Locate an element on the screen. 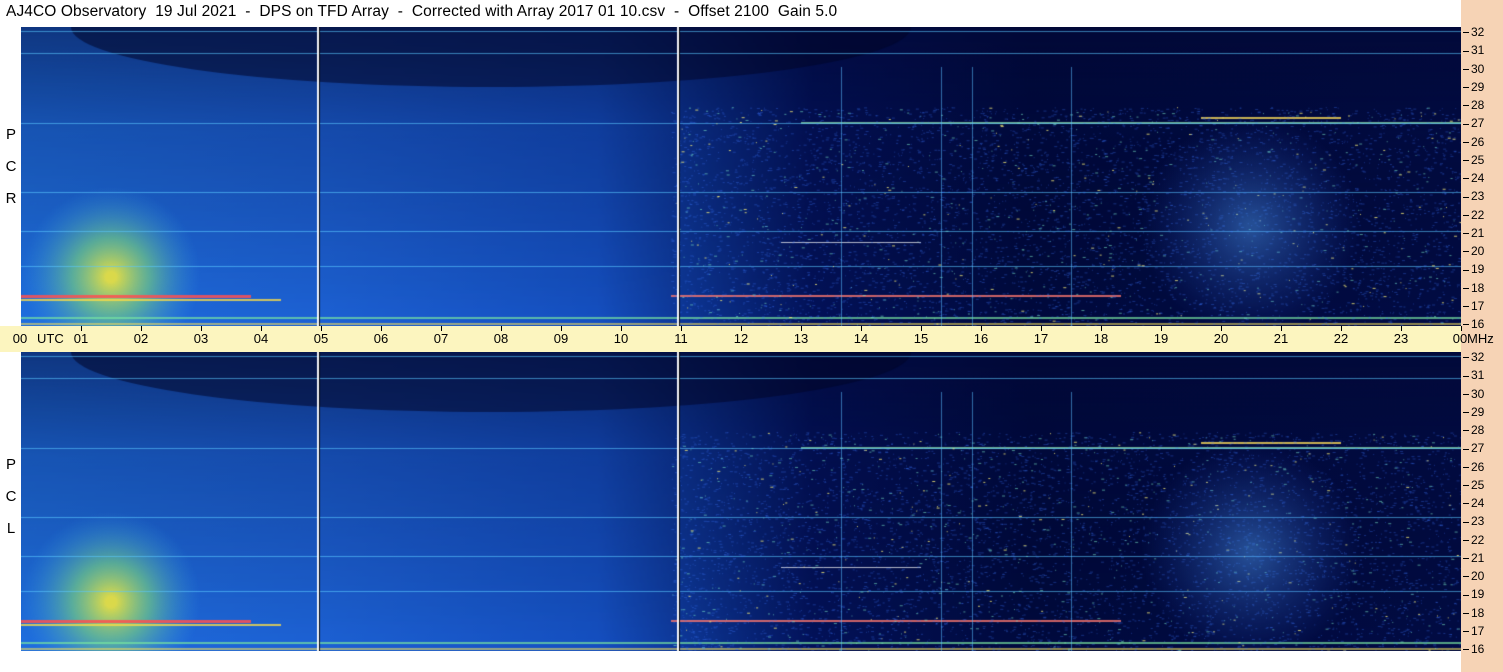  time-tick-label: 02 is located at coordinates (141, 338).